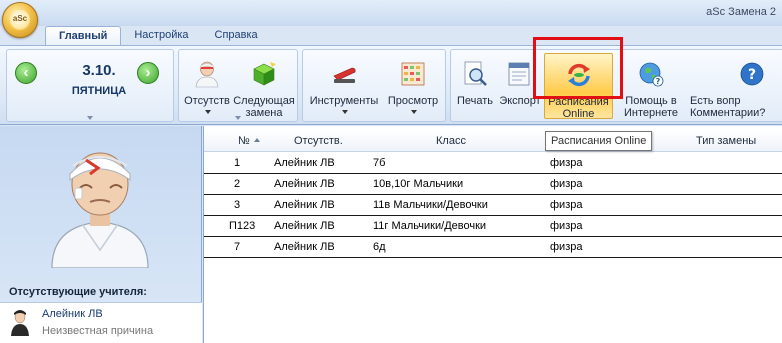 Image resolution: width=782 pixels, height=343 pixels. Describe the element at coordinates (519, 74) in the screenshot. I see `export-icon` at that location.